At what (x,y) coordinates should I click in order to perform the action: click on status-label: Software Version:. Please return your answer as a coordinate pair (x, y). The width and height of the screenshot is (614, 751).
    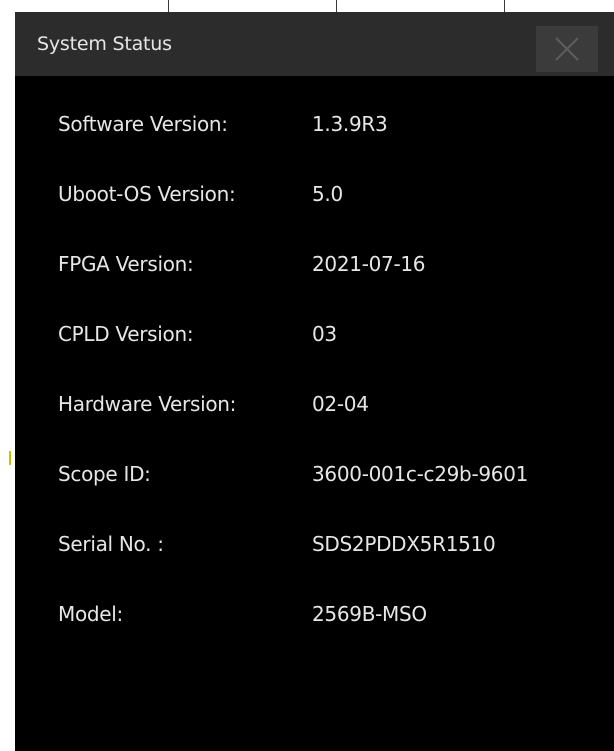
    Looking at the image, I should click on (143, 124).